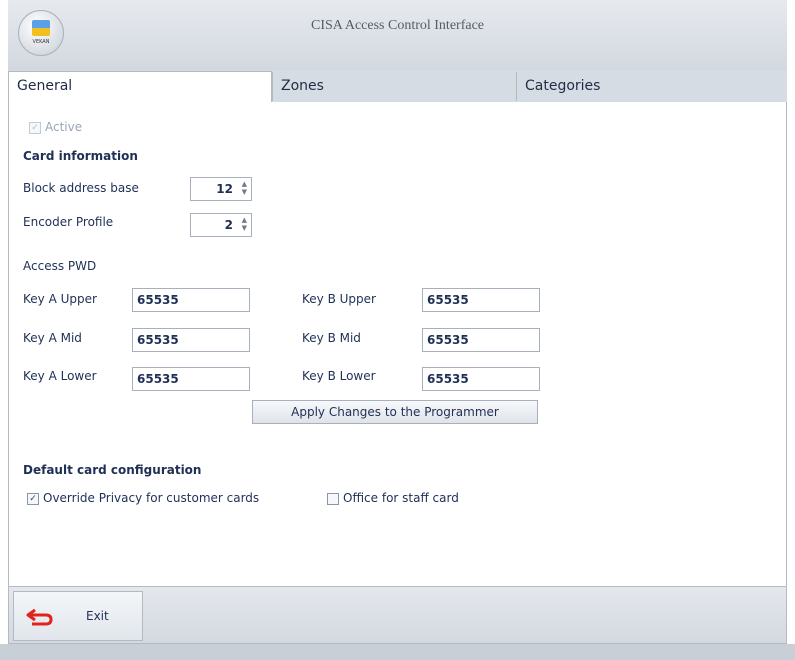  Describe the element at coordinates (481, 300) in the screenshot. I see `key-b-upper-input: 65535` at that location.